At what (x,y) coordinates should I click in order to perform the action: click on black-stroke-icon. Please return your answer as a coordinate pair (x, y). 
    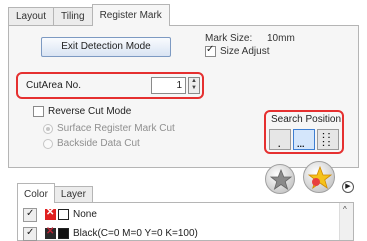
    Looking at the image, I should click on (50, 232).